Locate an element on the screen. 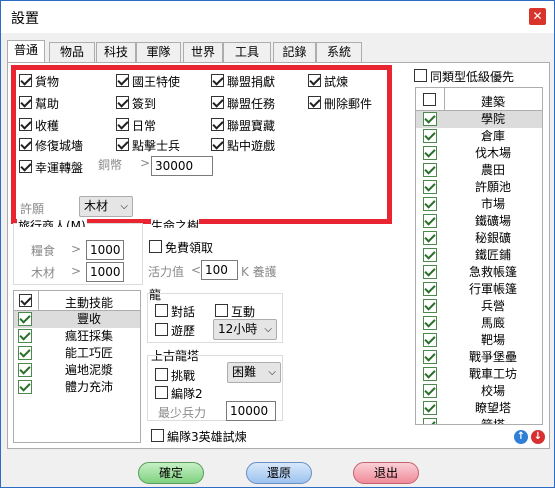  formation3-trial-label: 編隊3英雄試煉 is located at coordinates (207, 437).